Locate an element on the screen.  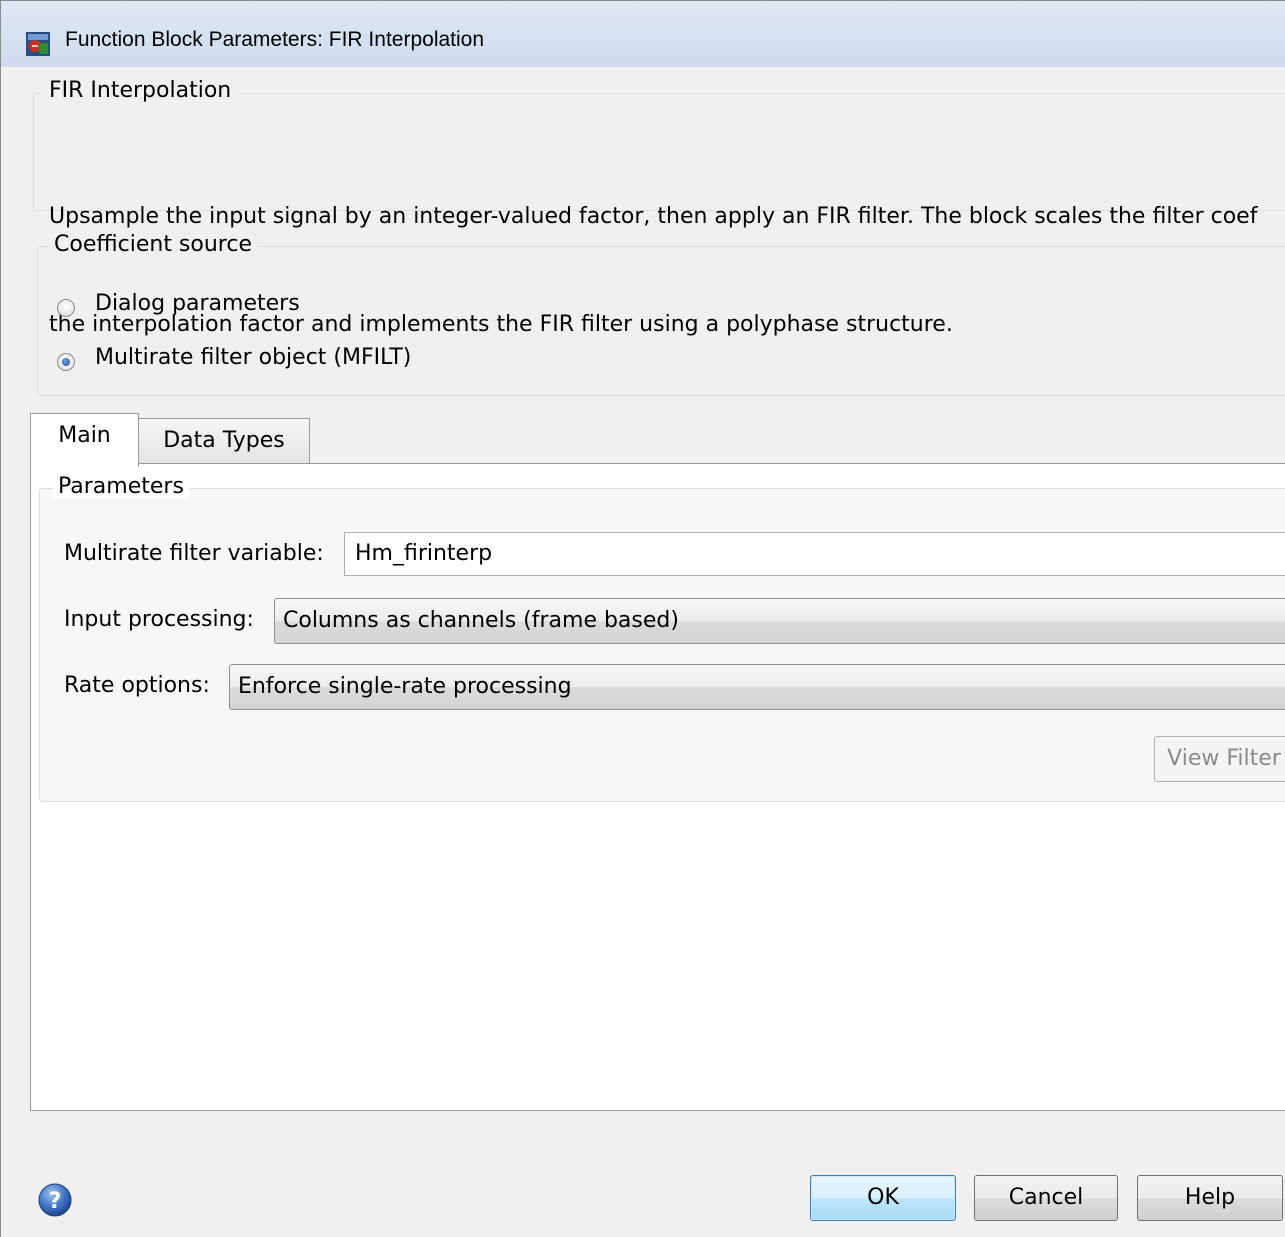
rate-options-select: Enforce single-rate processing is located at coordinates (757, 687).